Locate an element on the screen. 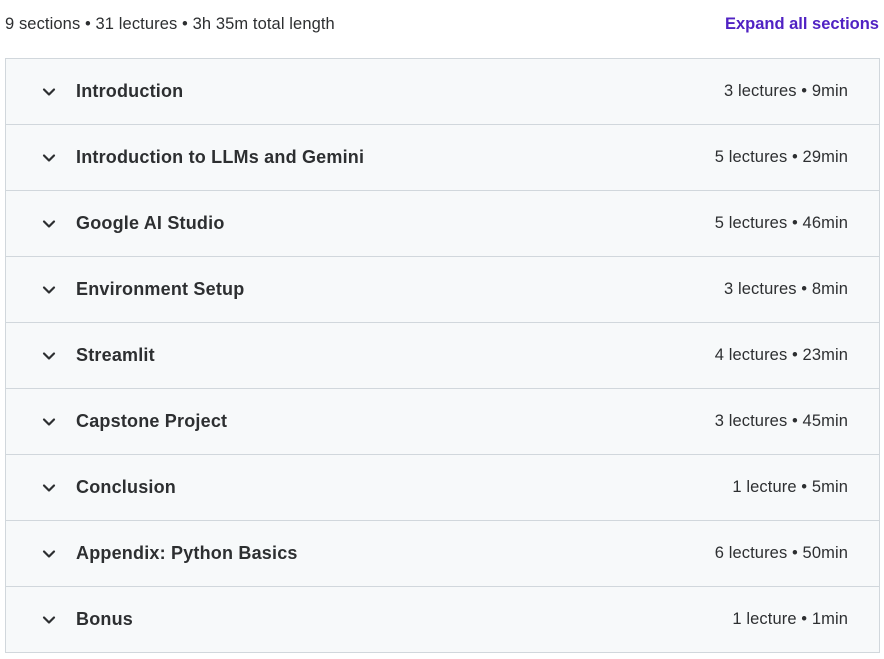 This screenshot has height=659, width=884. section-title: Appendix: Python Basics is located at coordinates (187, 553).